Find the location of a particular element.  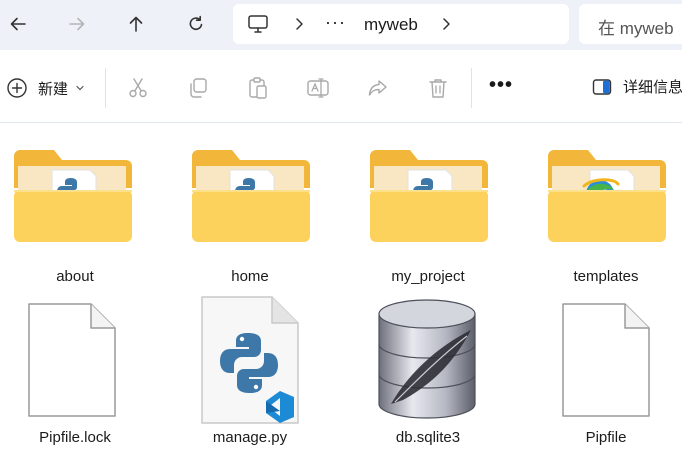

item-name: Pipfile.lock is located at coordinates (75, 437).